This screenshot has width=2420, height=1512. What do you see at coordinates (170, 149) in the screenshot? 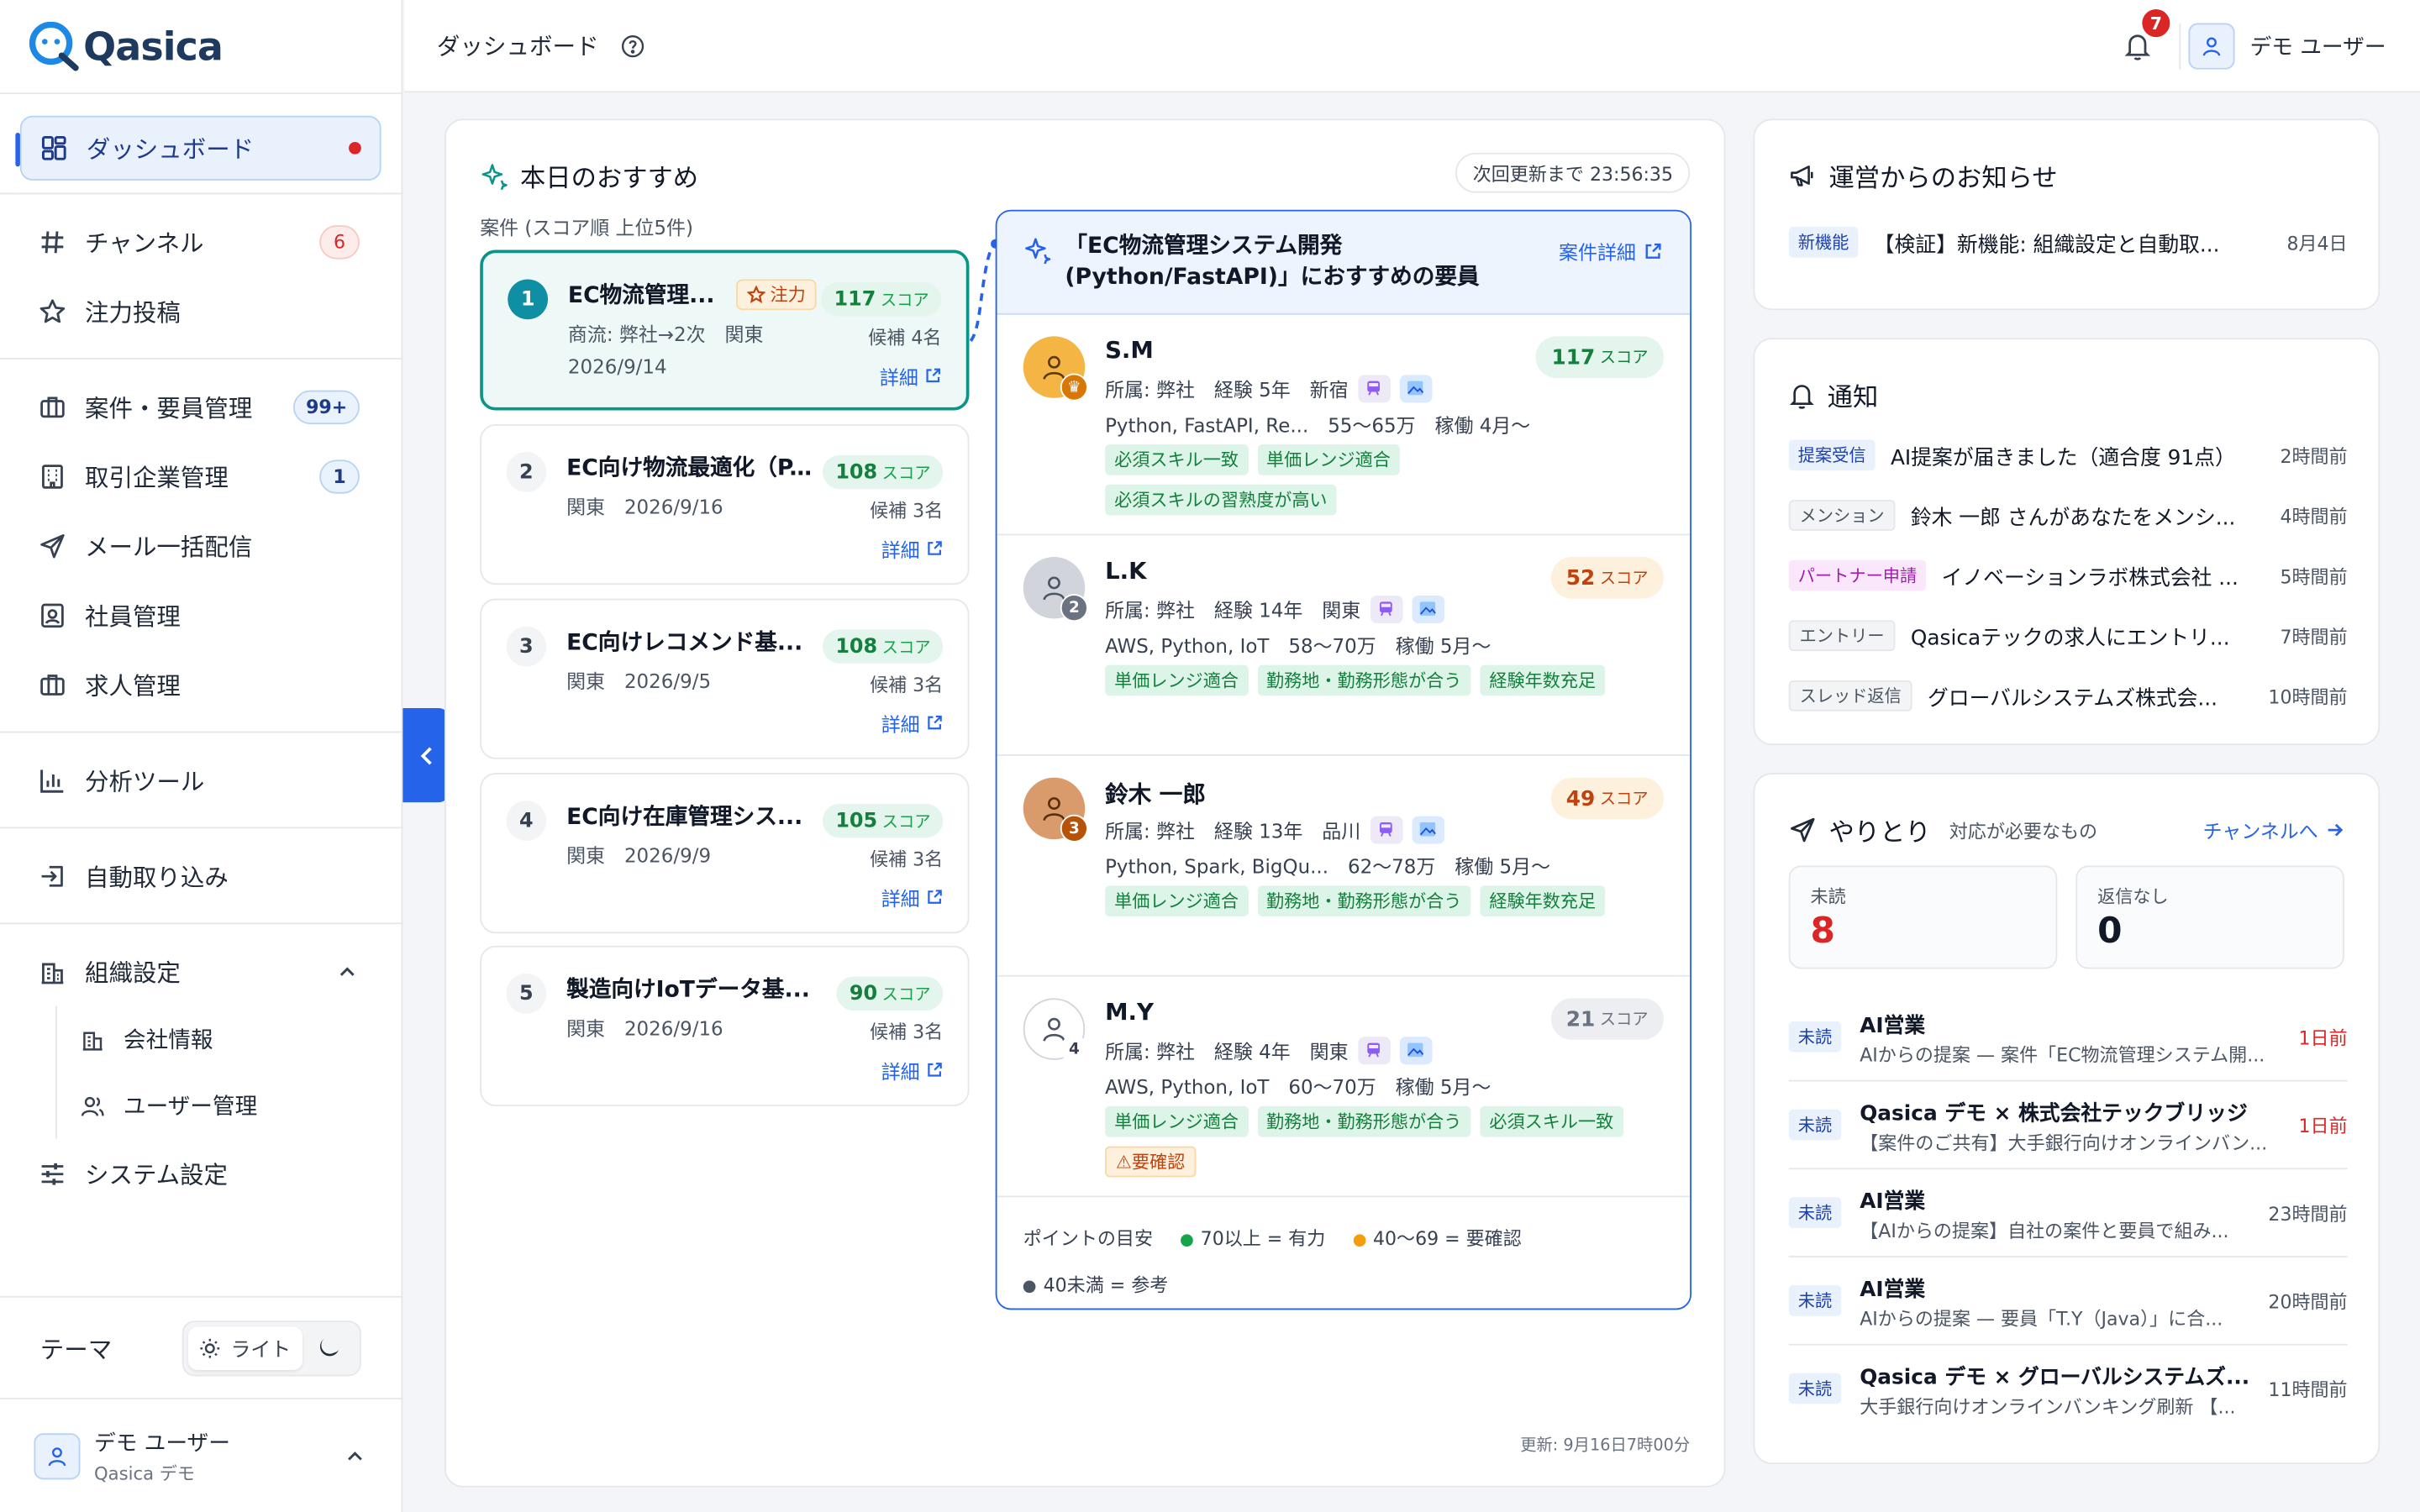
I see `sidebar-item-label: ダッシュボード` at bounding box center [170, 149].